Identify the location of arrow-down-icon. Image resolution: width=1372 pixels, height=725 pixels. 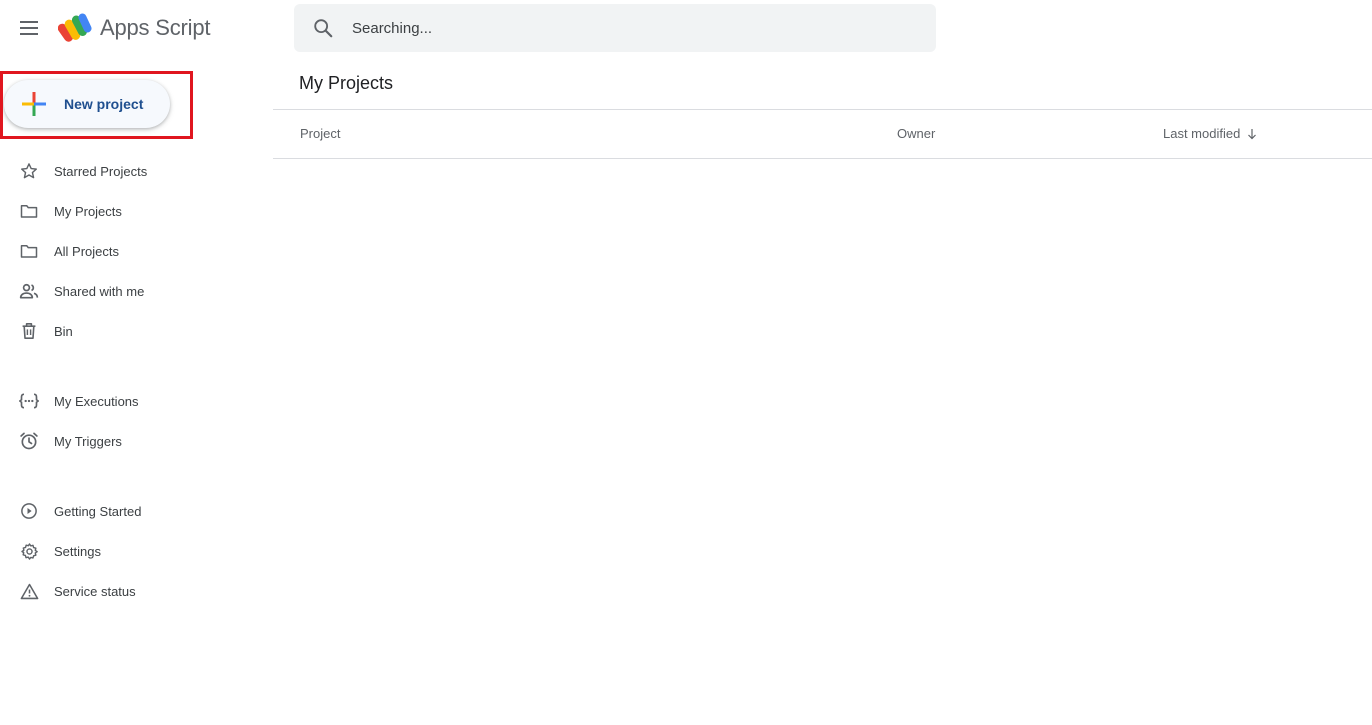
(1252, 133).